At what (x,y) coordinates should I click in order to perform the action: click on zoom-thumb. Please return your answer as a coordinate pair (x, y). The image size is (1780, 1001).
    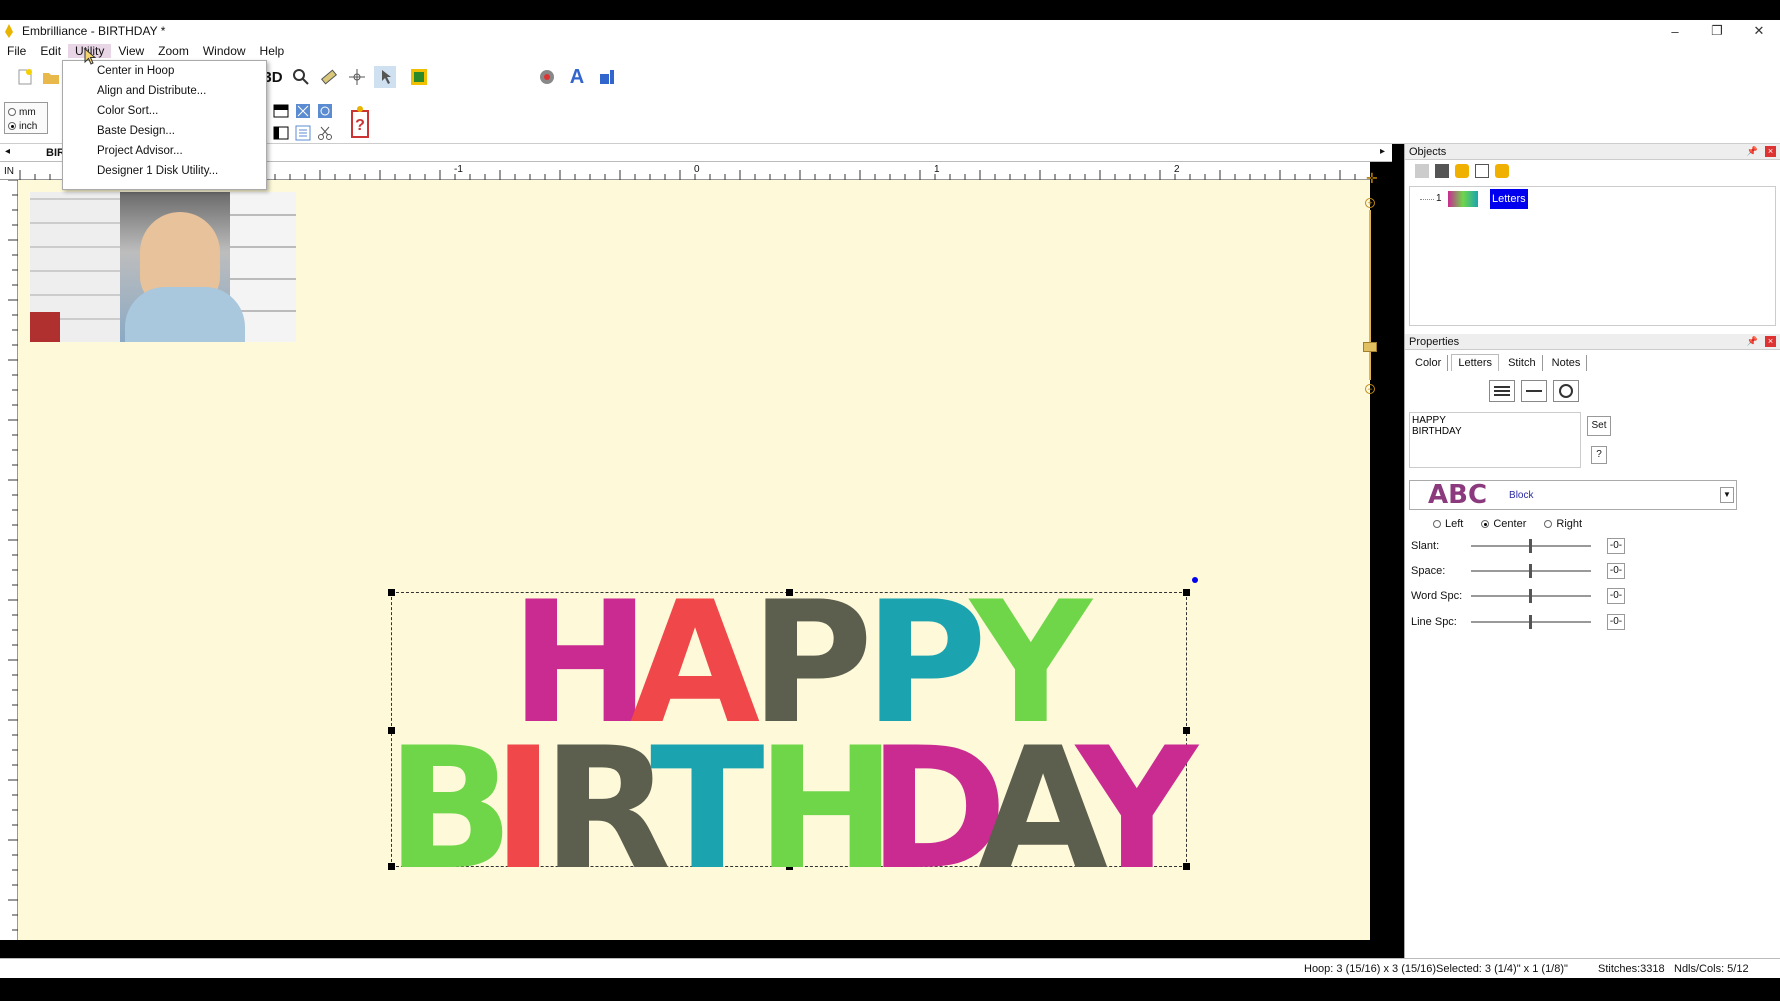
    Looking at the image, I should click on (1370, 347).